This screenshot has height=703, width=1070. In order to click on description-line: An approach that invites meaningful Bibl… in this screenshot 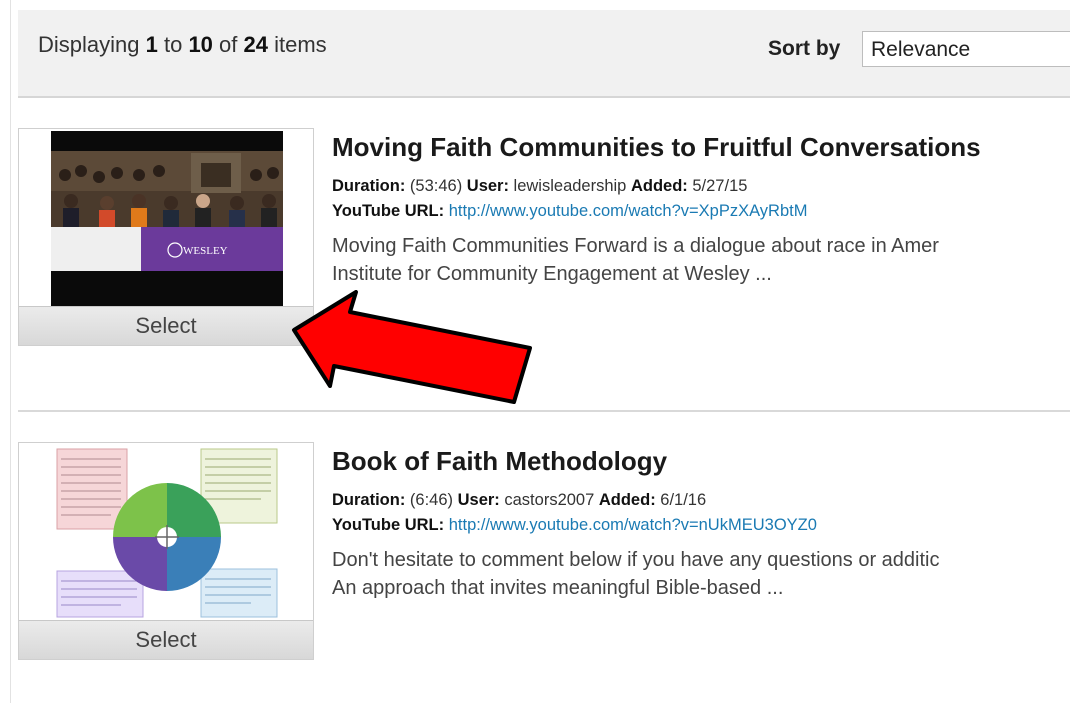, I will do `click(558, 588)`.